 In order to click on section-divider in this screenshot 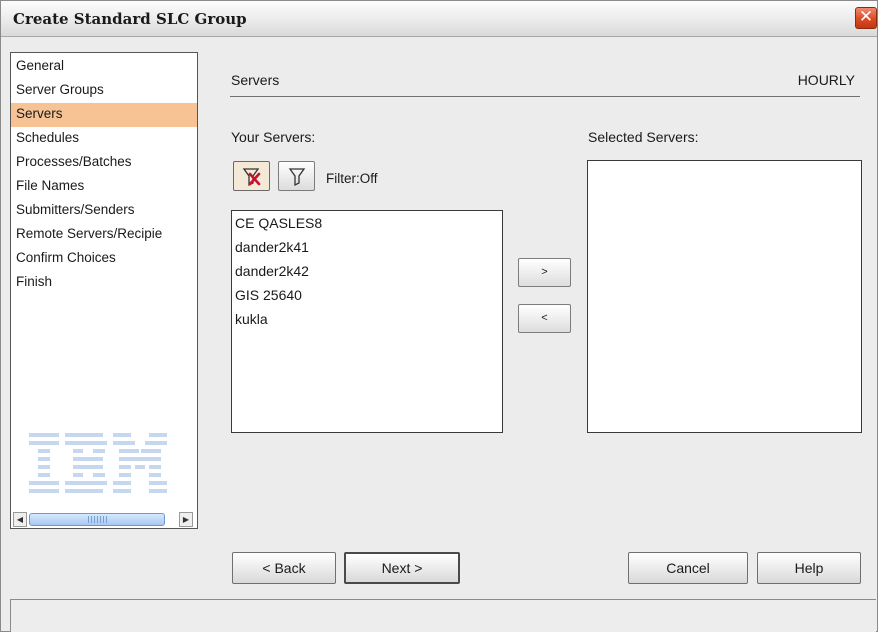, I will do `click(545, 96)`.